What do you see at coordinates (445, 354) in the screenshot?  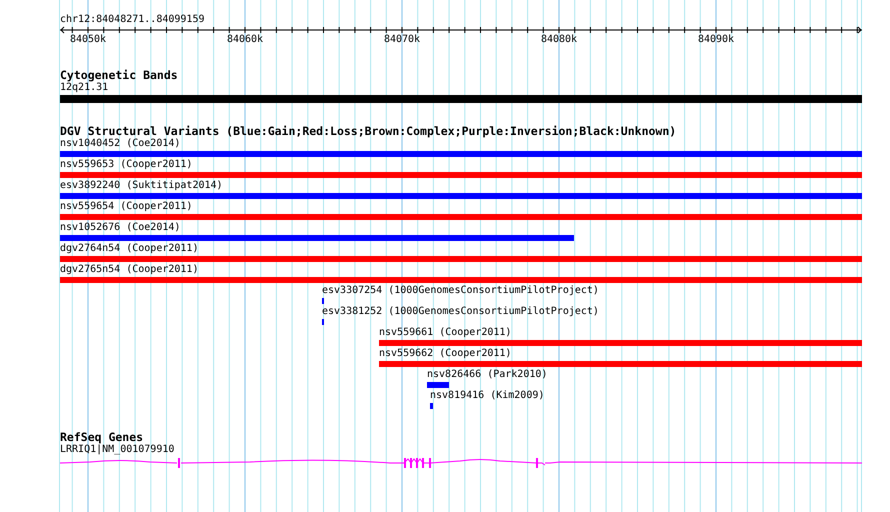 I see `variant-label: nsv559662 (Cooper2011)` at bounding box center [445, 354].